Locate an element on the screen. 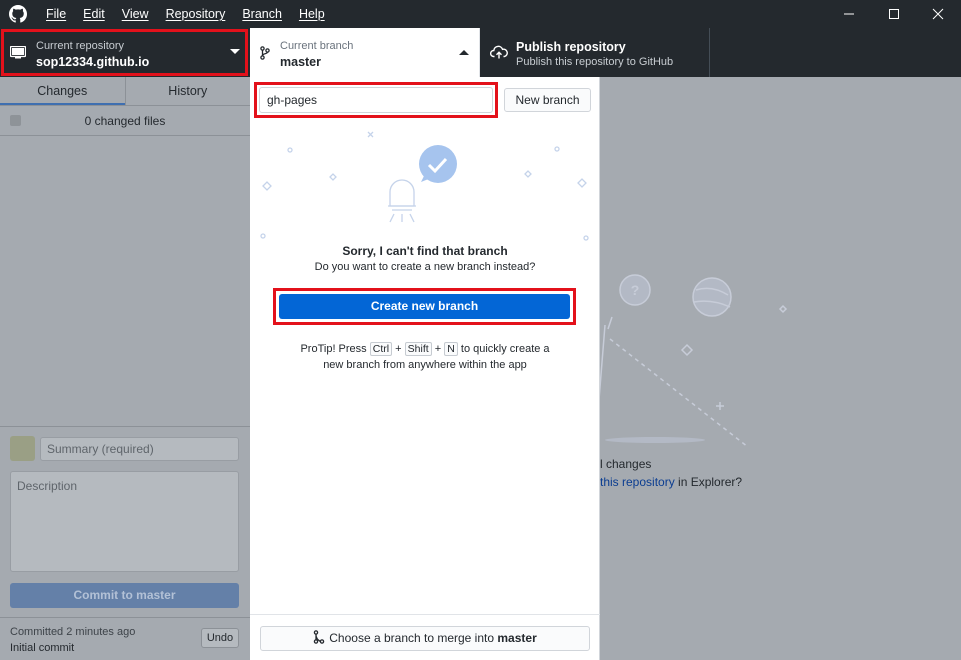  menu-repository: Repository is located at coordinates (196, 14).